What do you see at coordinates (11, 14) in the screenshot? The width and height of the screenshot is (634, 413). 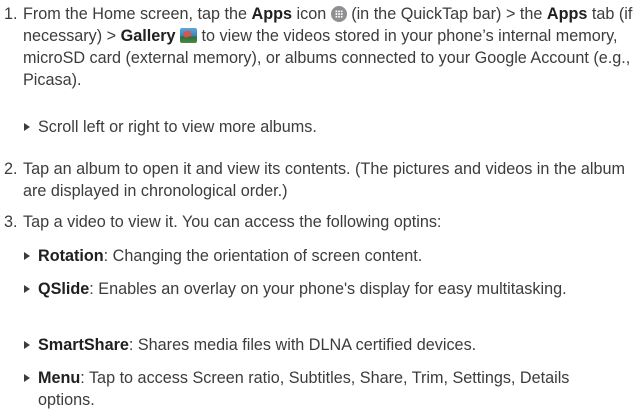 I see `step-number: 1.` at bounding box center [11, 14].